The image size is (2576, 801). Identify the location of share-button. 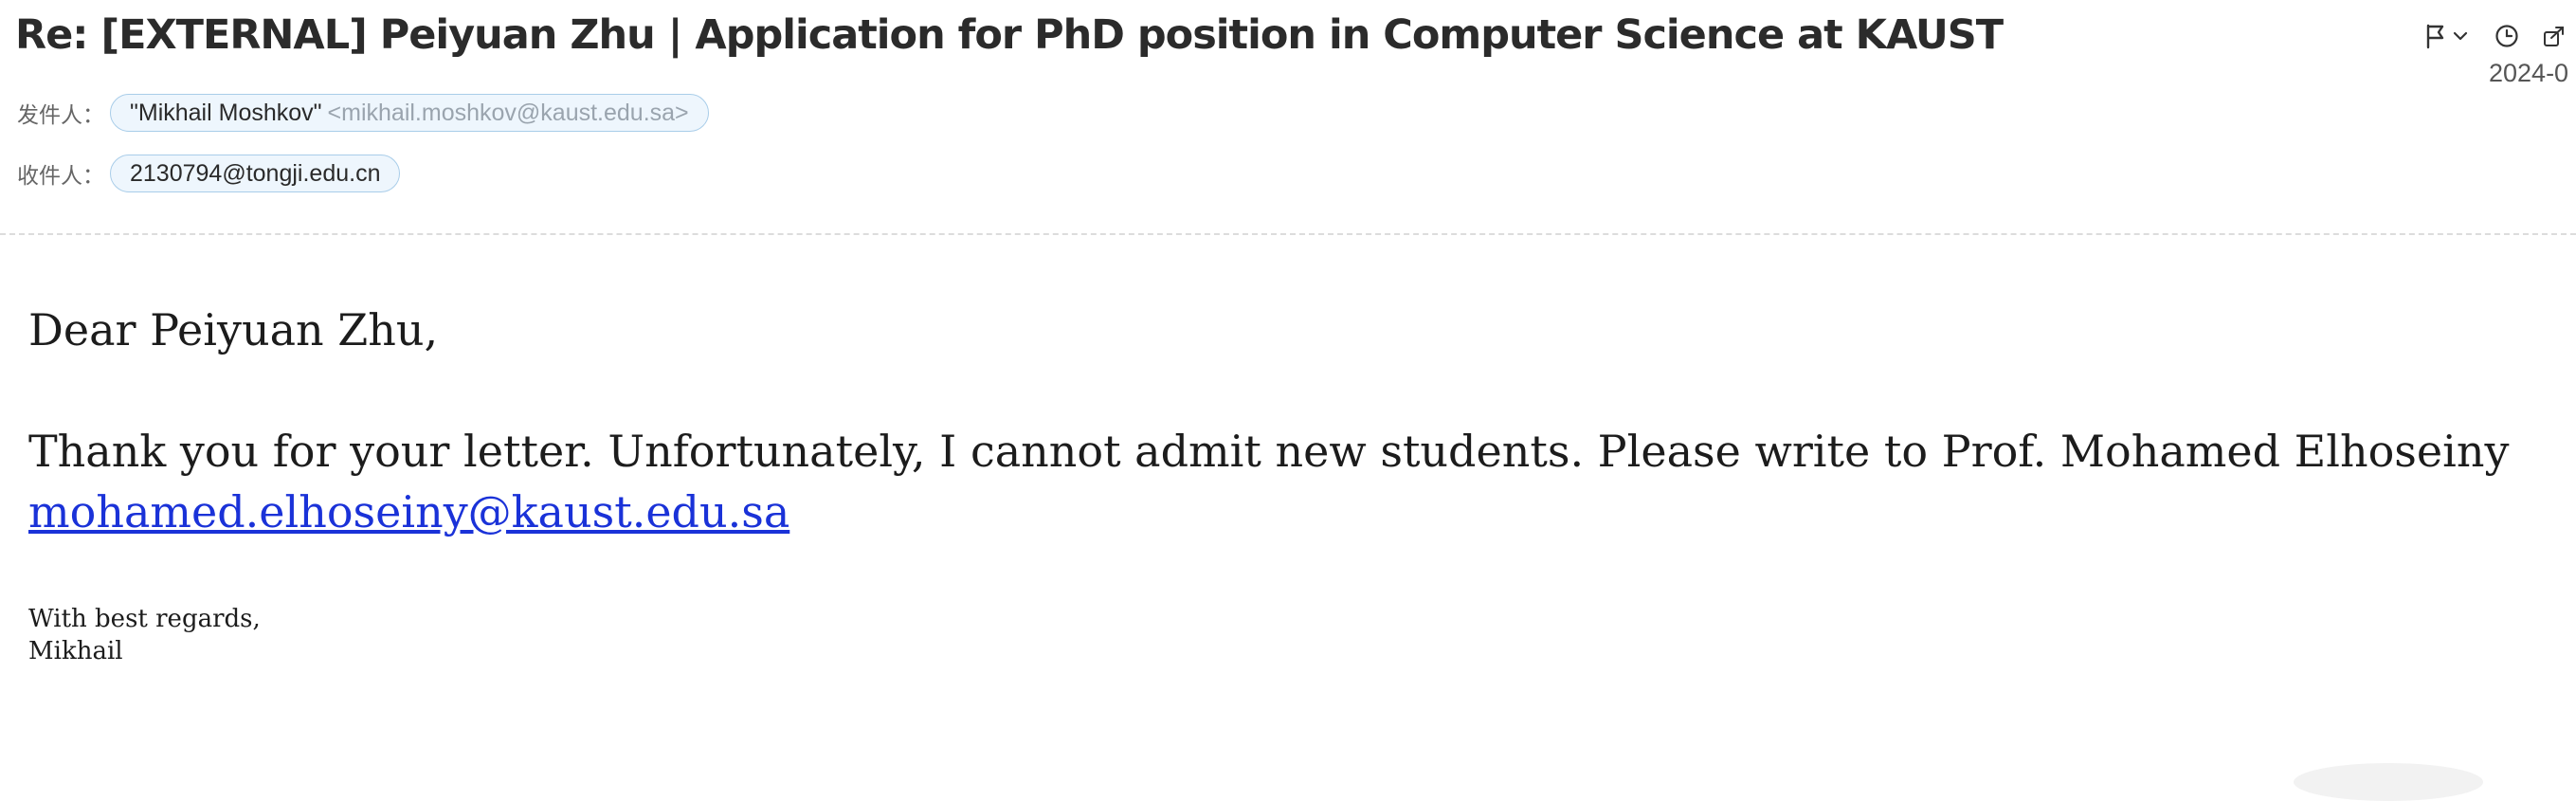
(2554, 36).